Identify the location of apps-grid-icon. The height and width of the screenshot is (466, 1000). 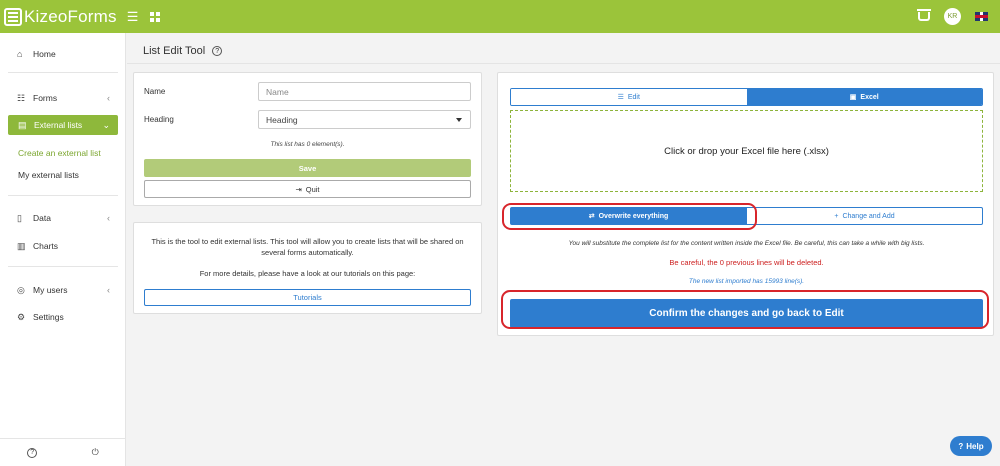
(155, 16).